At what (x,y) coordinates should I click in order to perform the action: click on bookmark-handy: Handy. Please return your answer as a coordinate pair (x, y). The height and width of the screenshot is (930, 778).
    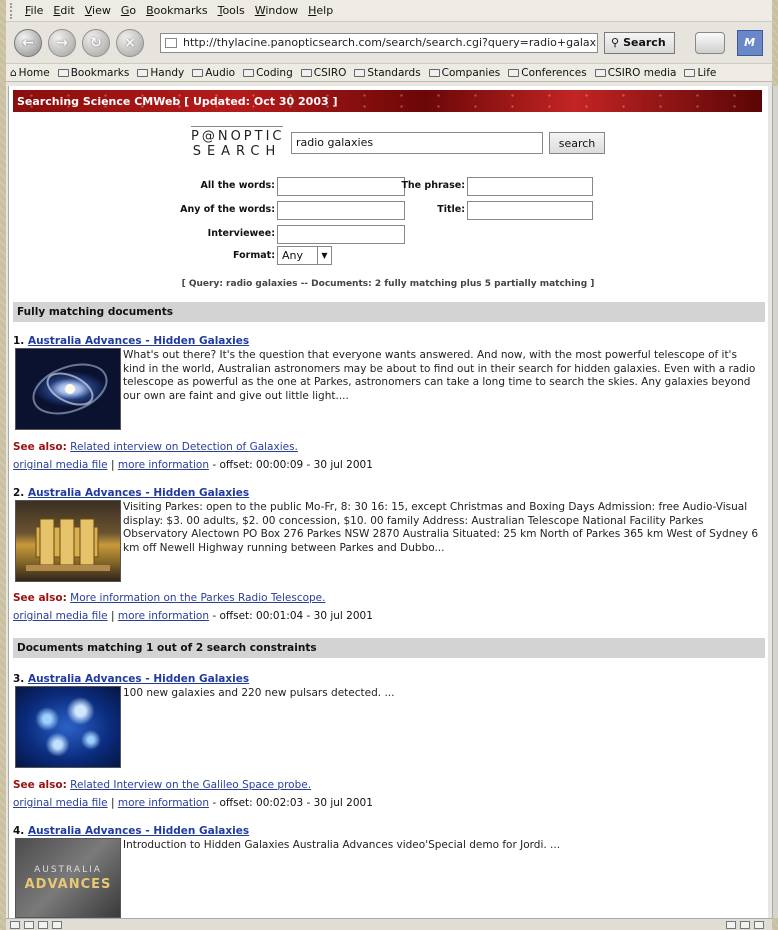
    Looking at the image, I should click on (160, 73).